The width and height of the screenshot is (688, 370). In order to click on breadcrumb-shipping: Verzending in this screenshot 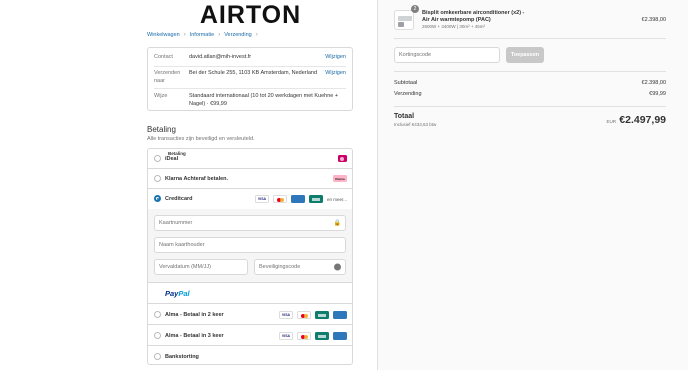, I will do `click(238, 35)`.